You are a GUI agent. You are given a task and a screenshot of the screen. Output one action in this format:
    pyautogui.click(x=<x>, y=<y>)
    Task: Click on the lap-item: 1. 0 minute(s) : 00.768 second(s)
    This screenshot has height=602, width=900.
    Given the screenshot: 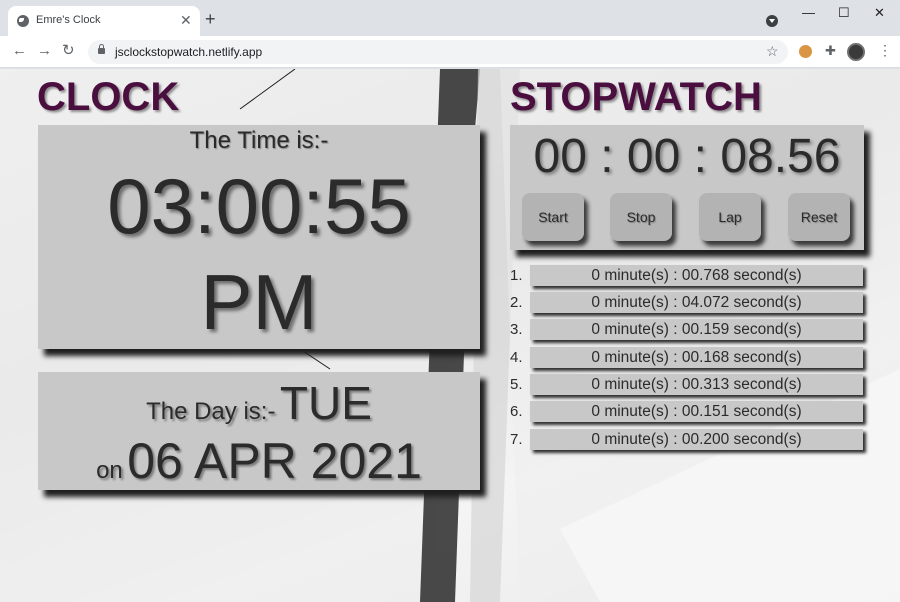 What is the action you would take?
    pyautogui.click(x=688, y=276)
    